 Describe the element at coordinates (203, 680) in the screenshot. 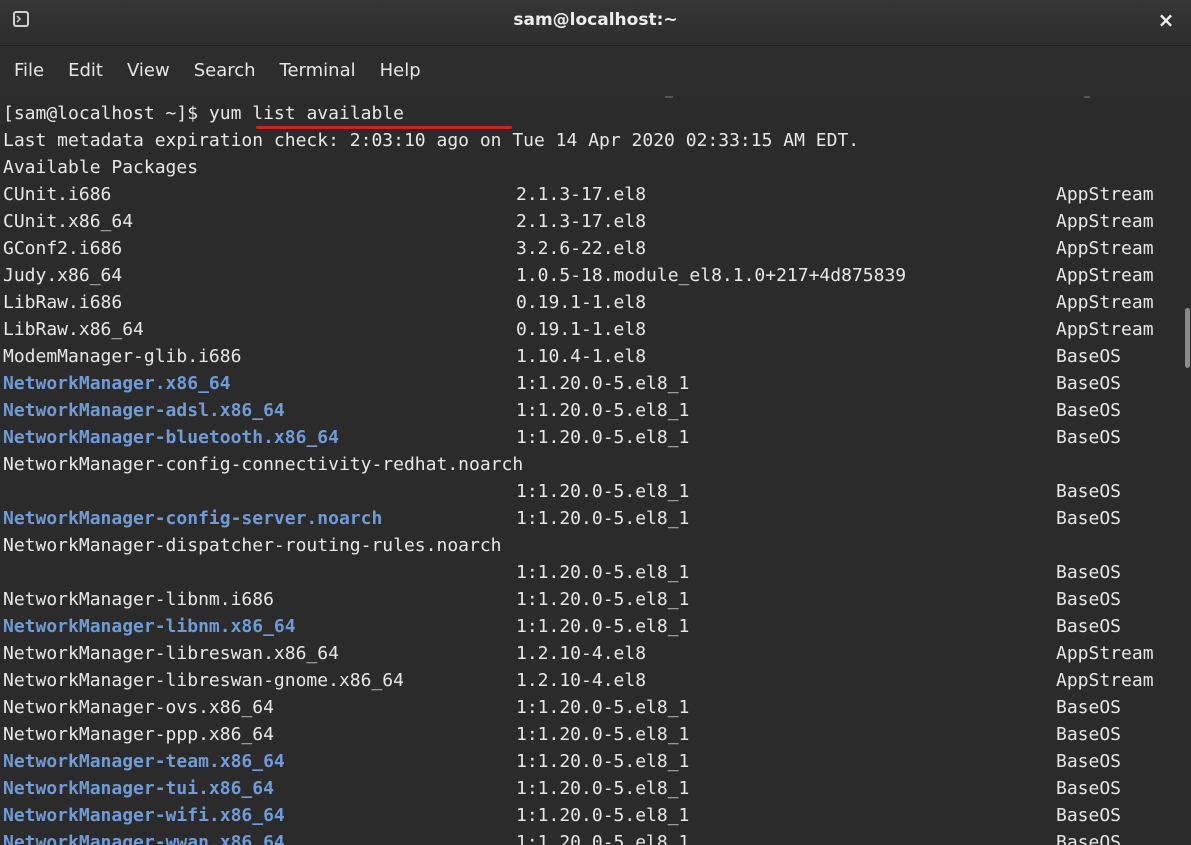

I see `package-name: NetworkManager-libreswan-gnome.x86_64` at that location.